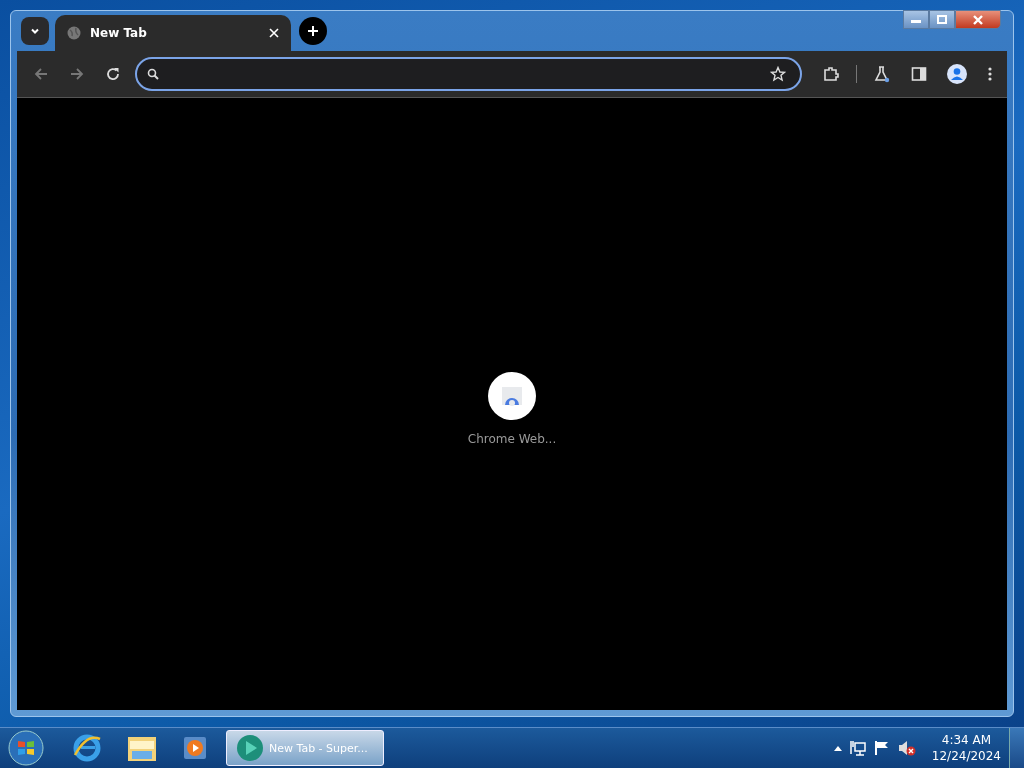 This screenshot has height=768, width=1024. I want to click on reload-icon, so click(113, 74).